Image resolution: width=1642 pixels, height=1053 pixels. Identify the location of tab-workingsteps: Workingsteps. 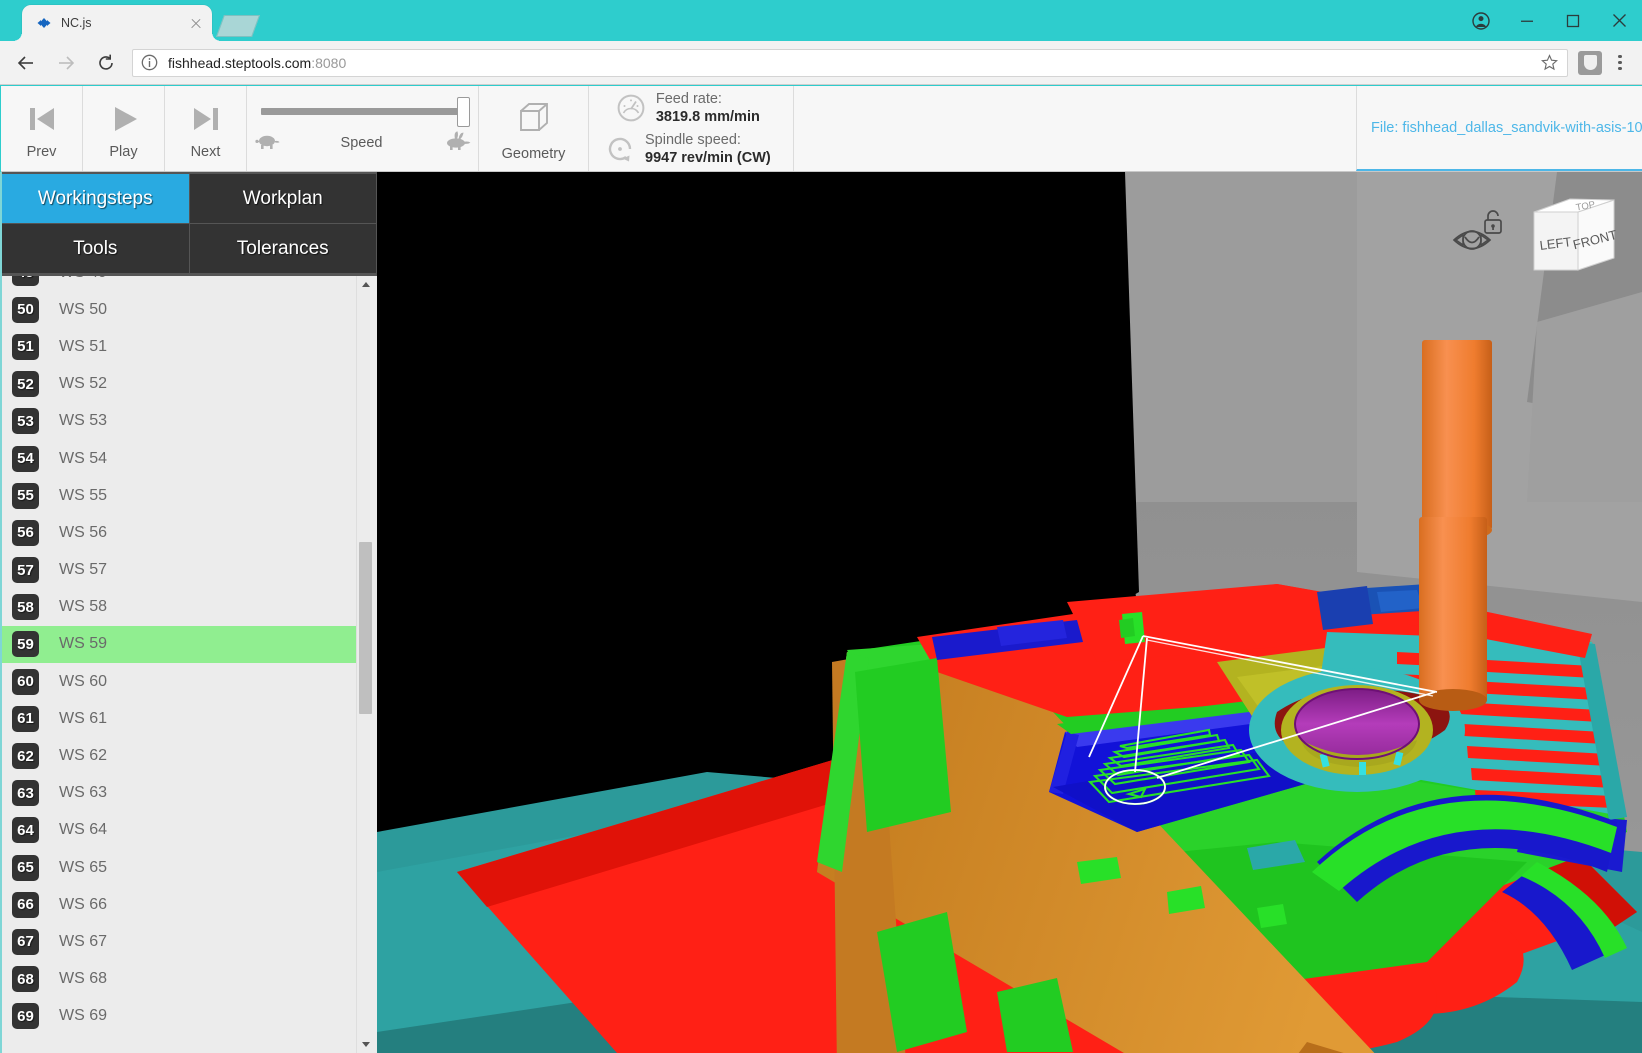
(96, 199).